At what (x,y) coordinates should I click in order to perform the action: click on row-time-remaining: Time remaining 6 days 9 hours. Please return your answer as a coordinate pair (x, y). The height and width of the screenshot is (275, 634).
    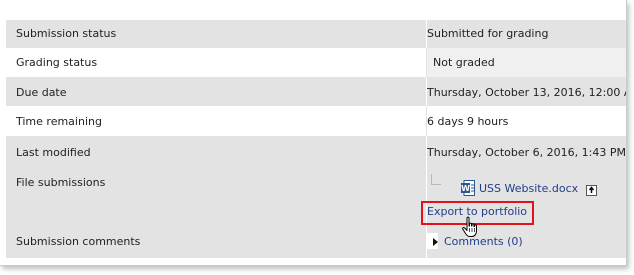
    Looking at the image, I should click on (316, 121).